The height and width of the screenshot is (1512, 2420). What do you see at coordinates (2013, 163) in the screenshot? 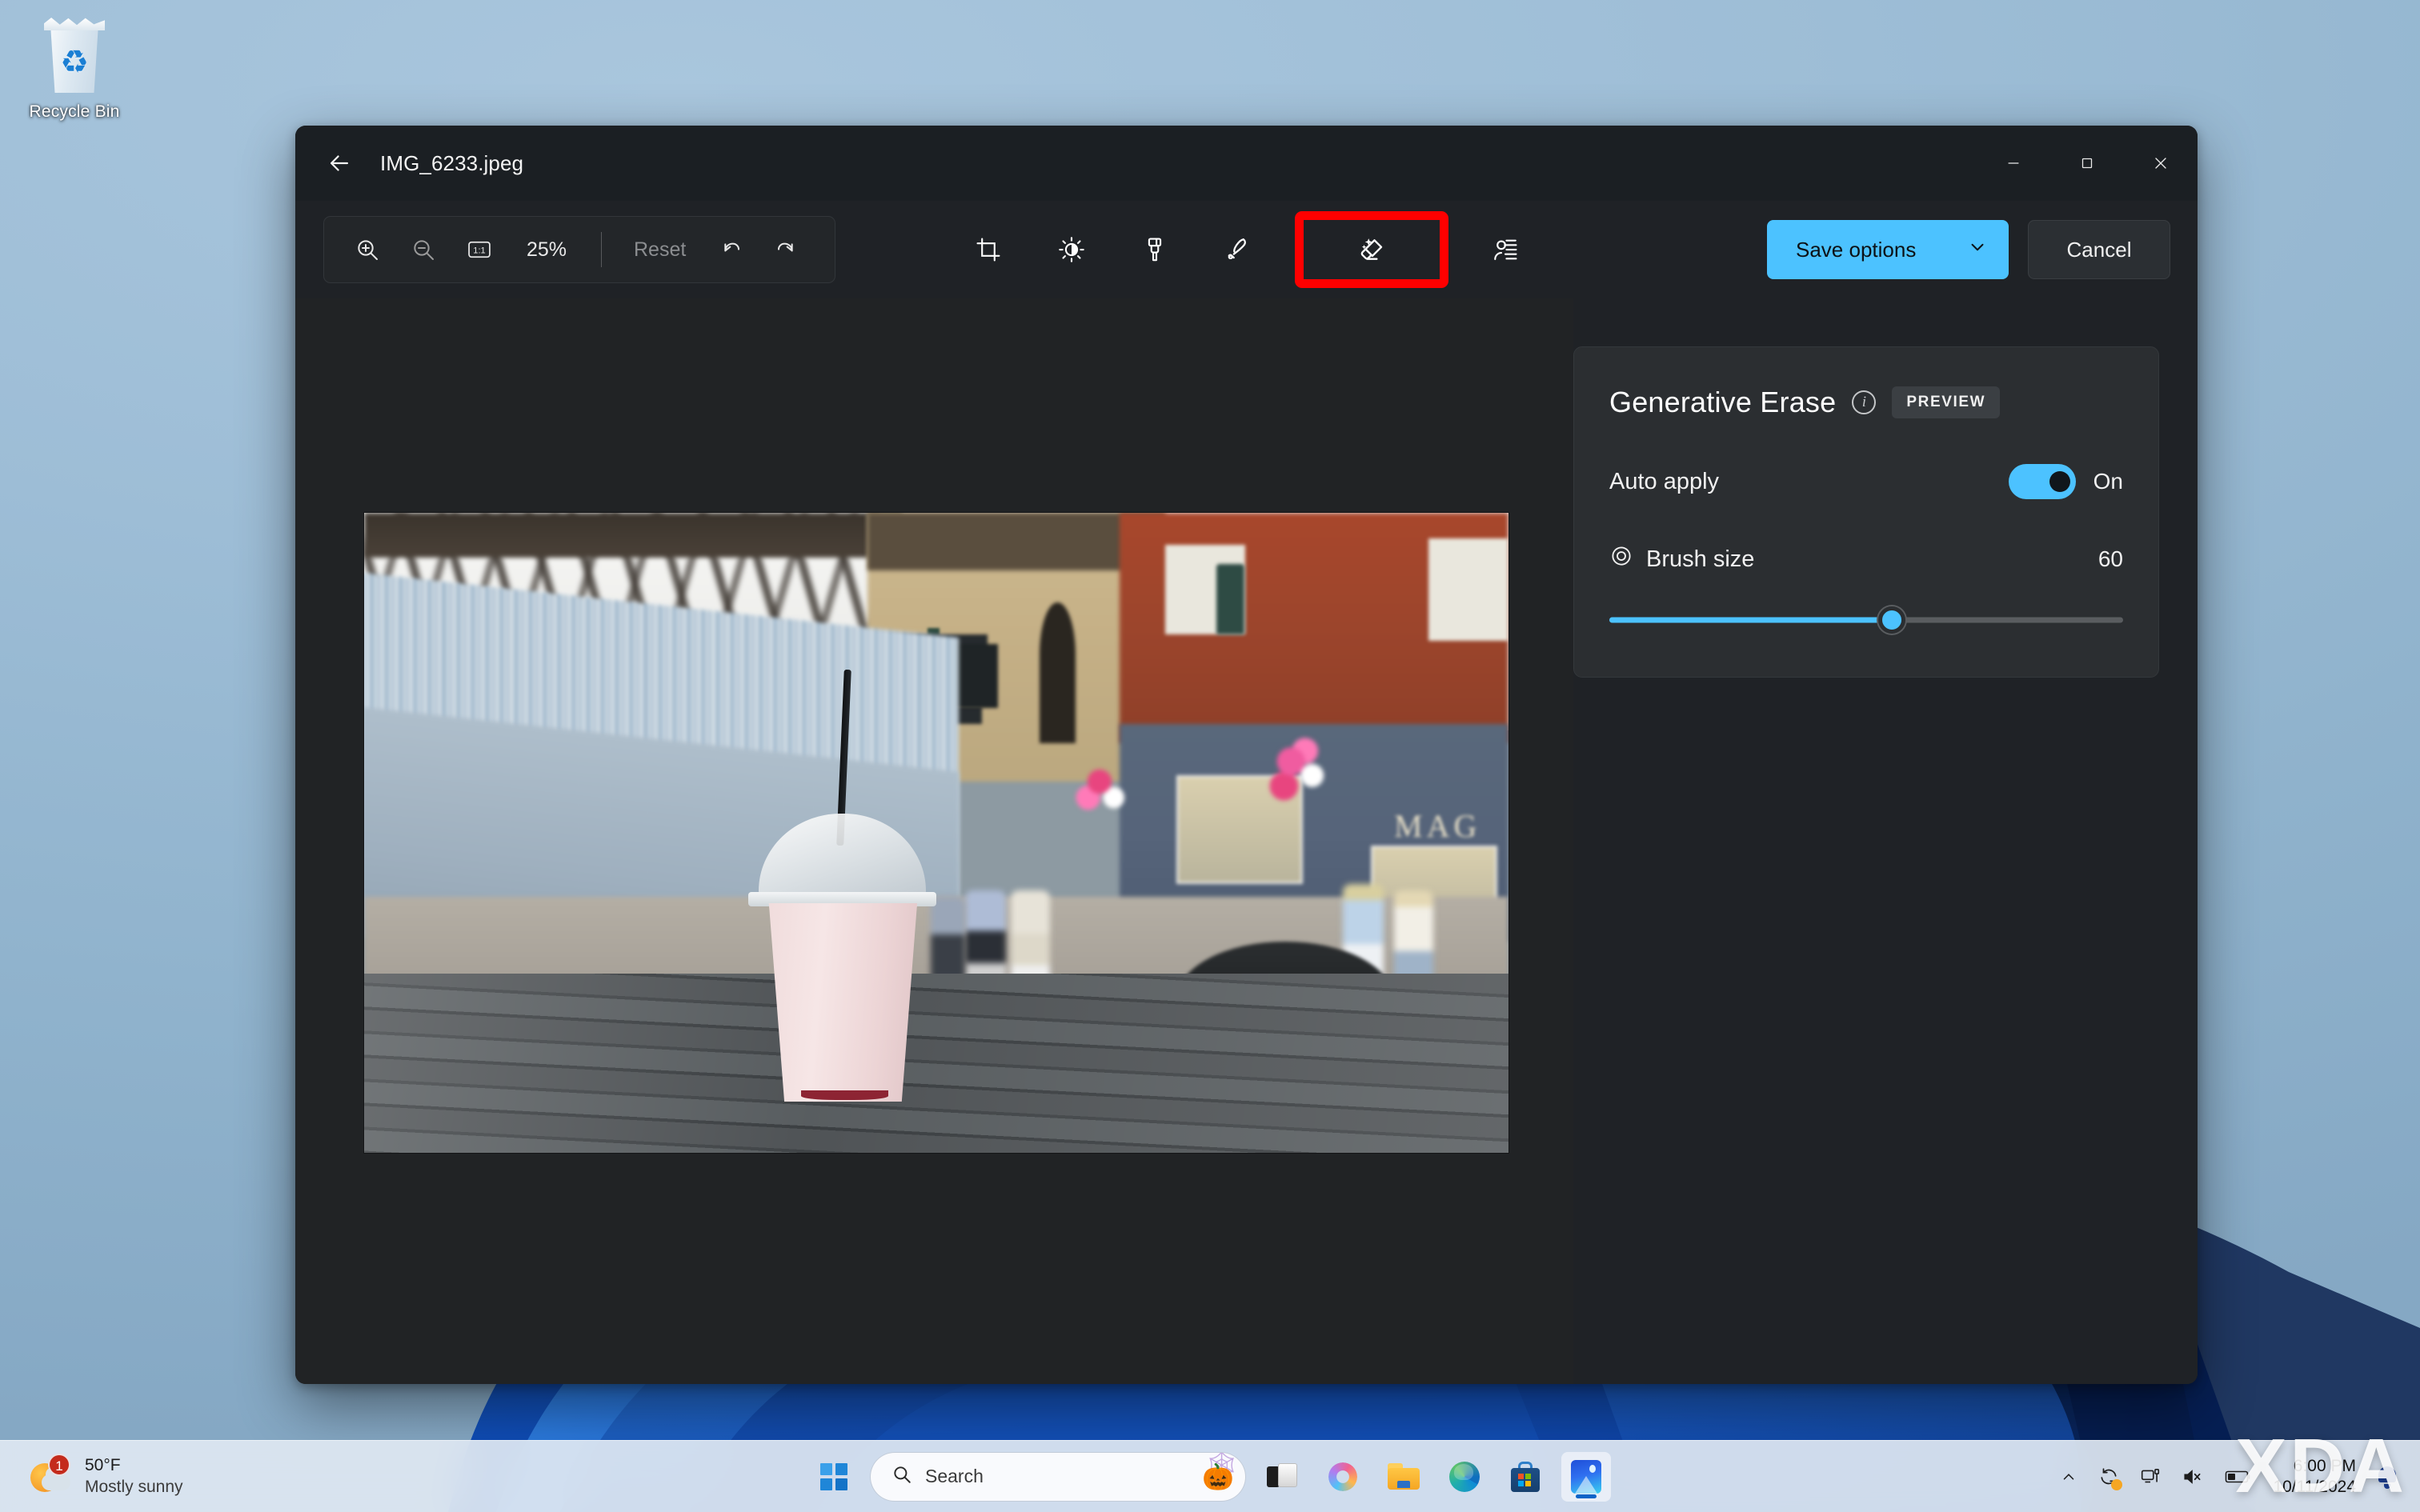
I see `minimize-icon` at bounding box center [2013, 163].